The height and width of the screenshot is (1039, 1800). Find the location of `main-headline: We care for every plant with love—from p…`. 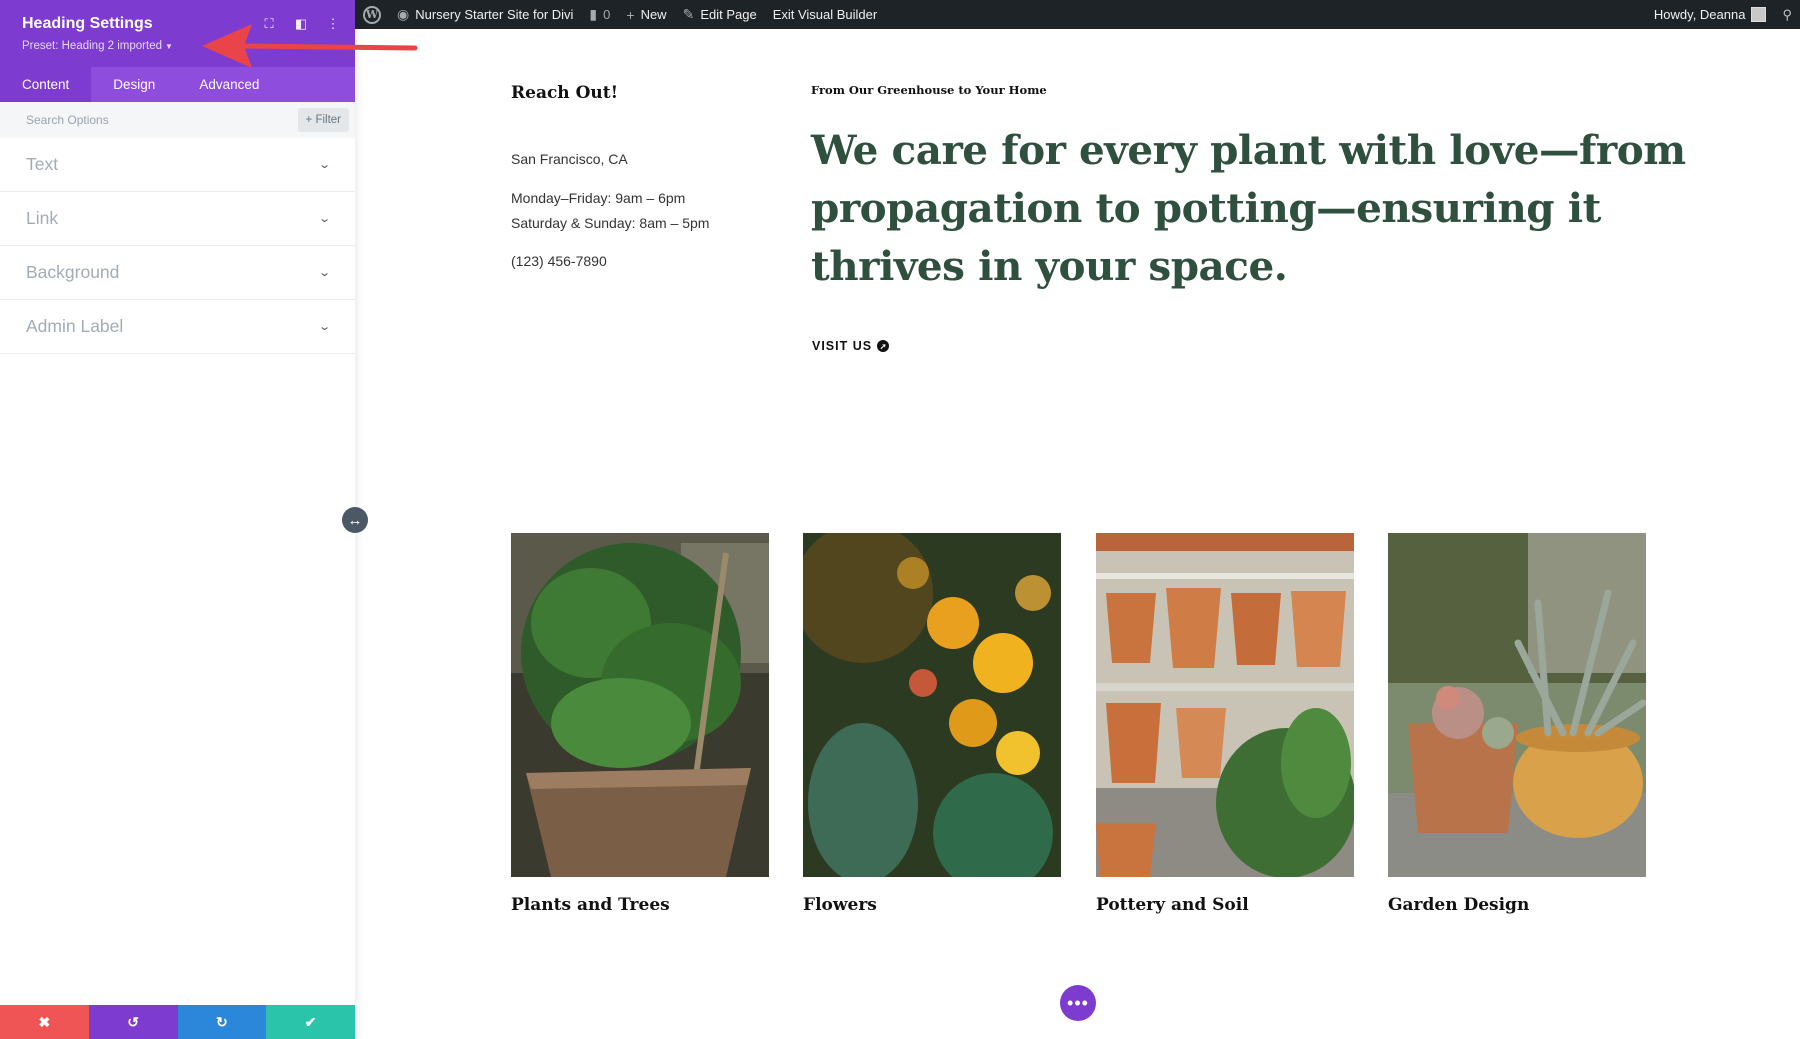

main-headline: We care for every plant with love—from p… is located at coordinates (1251, 208).